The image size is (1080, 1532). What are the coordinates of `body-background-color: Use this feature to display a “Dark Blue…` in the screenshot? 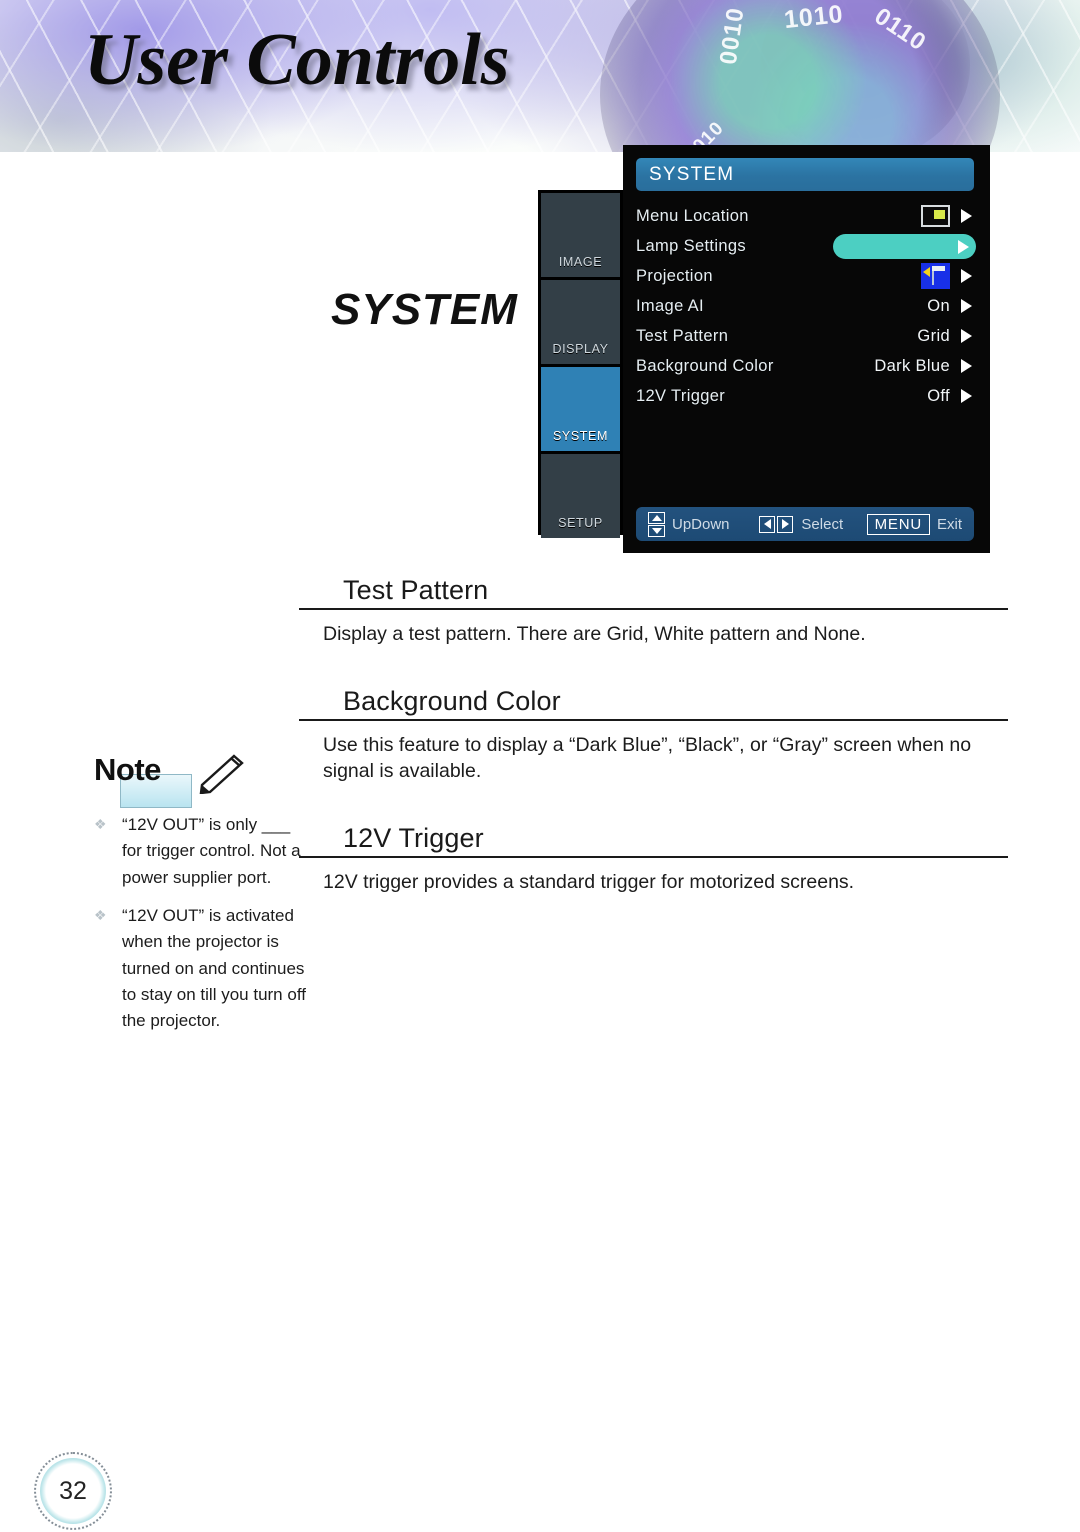 It's located at (647, 758).